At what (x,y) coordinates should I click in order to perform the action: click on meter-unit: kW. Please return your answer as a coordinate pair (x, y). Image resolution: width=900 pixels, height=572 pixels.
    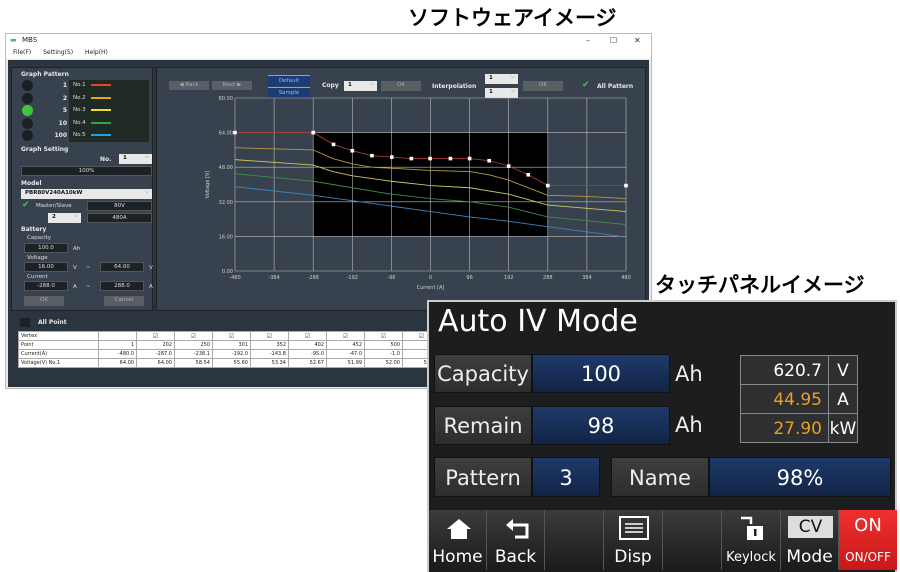
    Looking at the image, I should click on (843, 428).